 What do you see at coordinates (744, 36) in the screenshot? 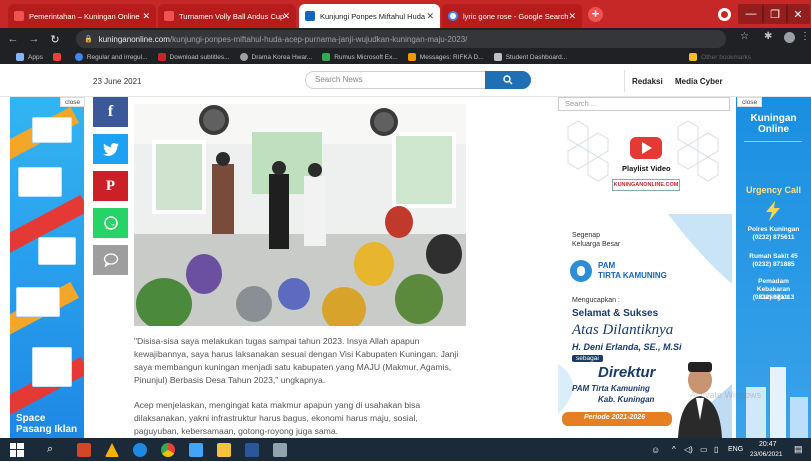
I see `star-icon: ☆` at bounding box center [744, 36].